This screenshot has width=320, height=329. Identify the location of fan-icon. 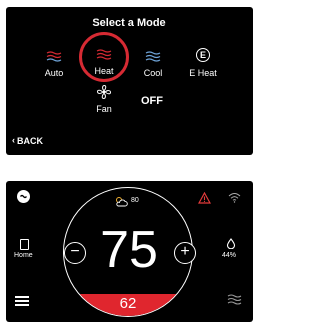
(104, 92).